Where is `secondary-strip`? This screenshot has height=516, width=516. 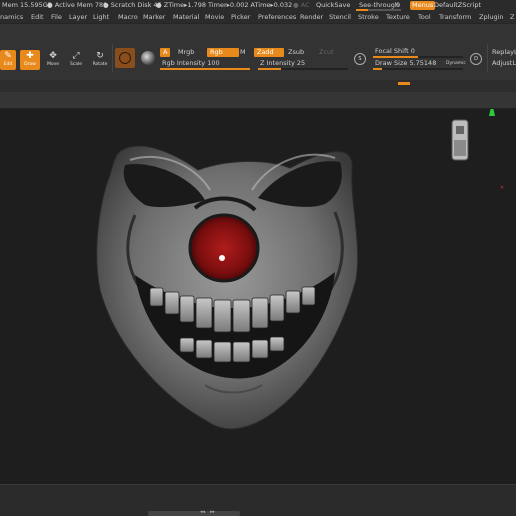 secondary-strip is located at coordinates (258, 86).